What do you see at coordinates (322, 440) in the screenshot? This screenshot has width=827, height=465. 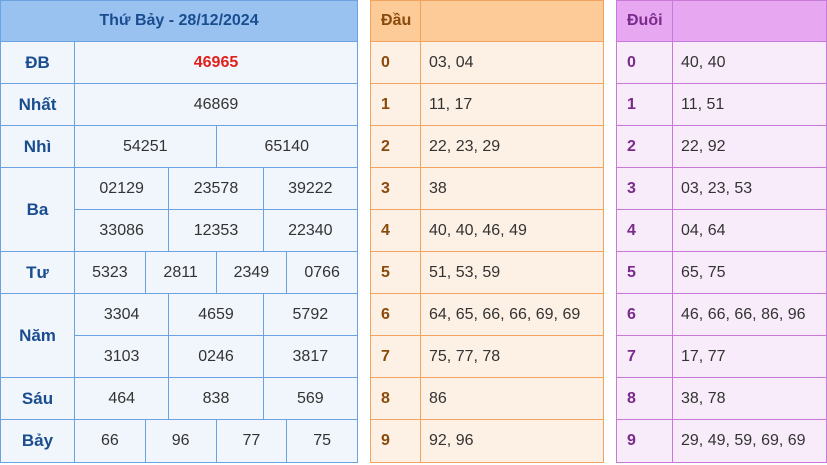 I see `prize-number: 75` at bounding box center [322, 440].